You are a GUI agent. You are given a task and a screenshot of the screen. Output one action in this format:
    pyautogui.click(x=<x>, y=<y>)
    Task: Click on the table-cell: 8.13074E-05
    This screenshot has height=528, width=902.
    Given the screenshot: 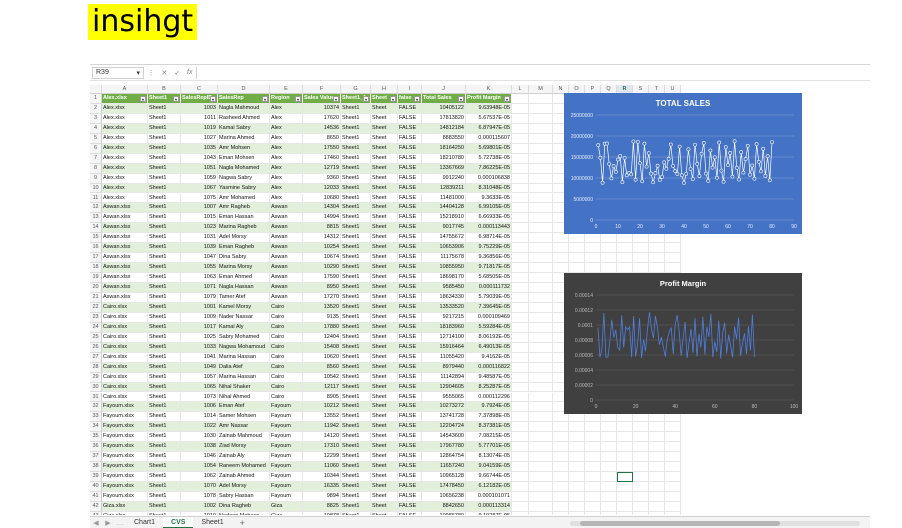 What is the action you would take?
    pyautogui.click(x=489, y=457)
    